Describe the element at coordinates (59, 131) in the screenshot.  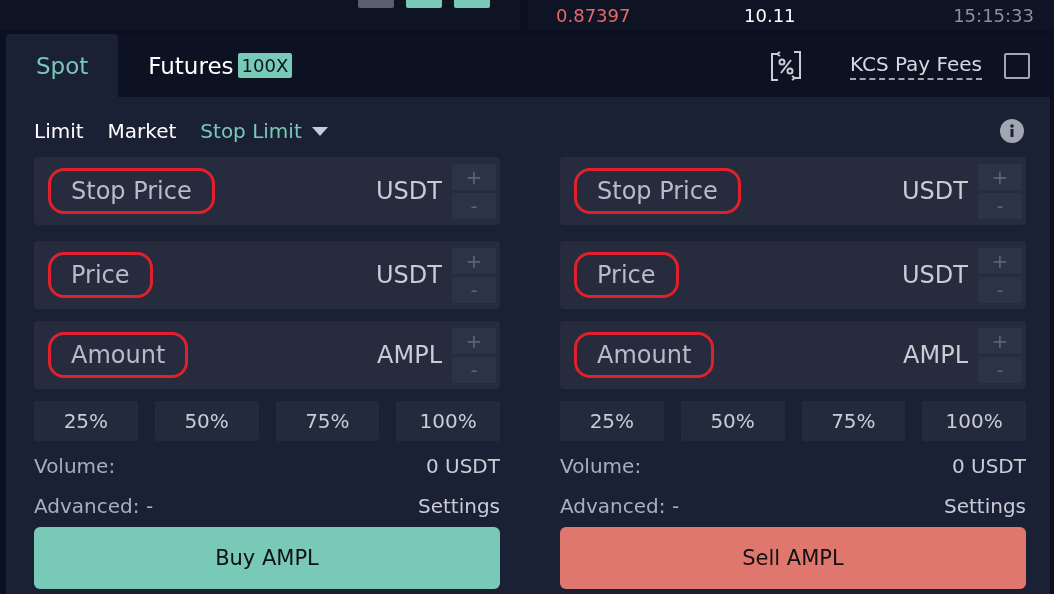
I see `order-type-tab: Limit` at that location.